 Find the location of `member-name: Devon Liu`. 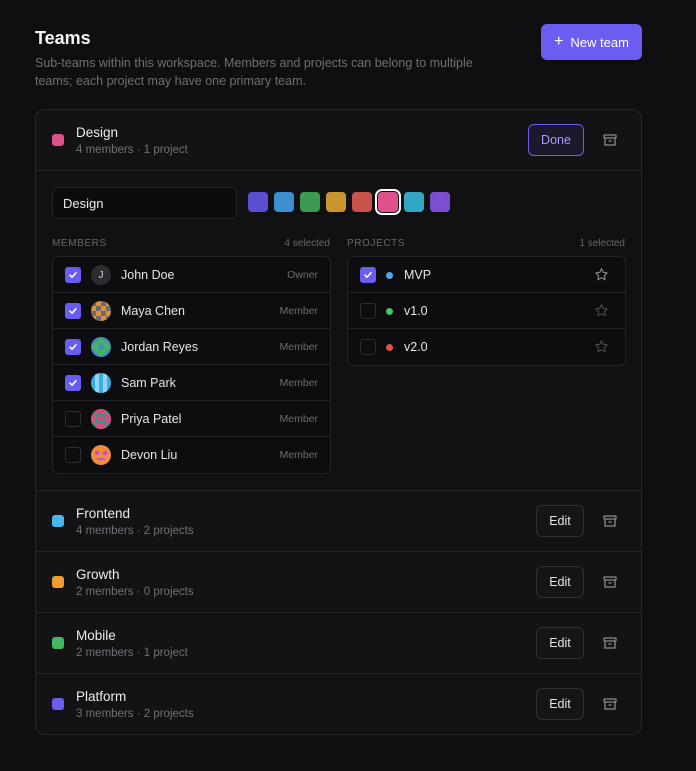

member-name: Devon Liu is located at coordinates (149, 455).